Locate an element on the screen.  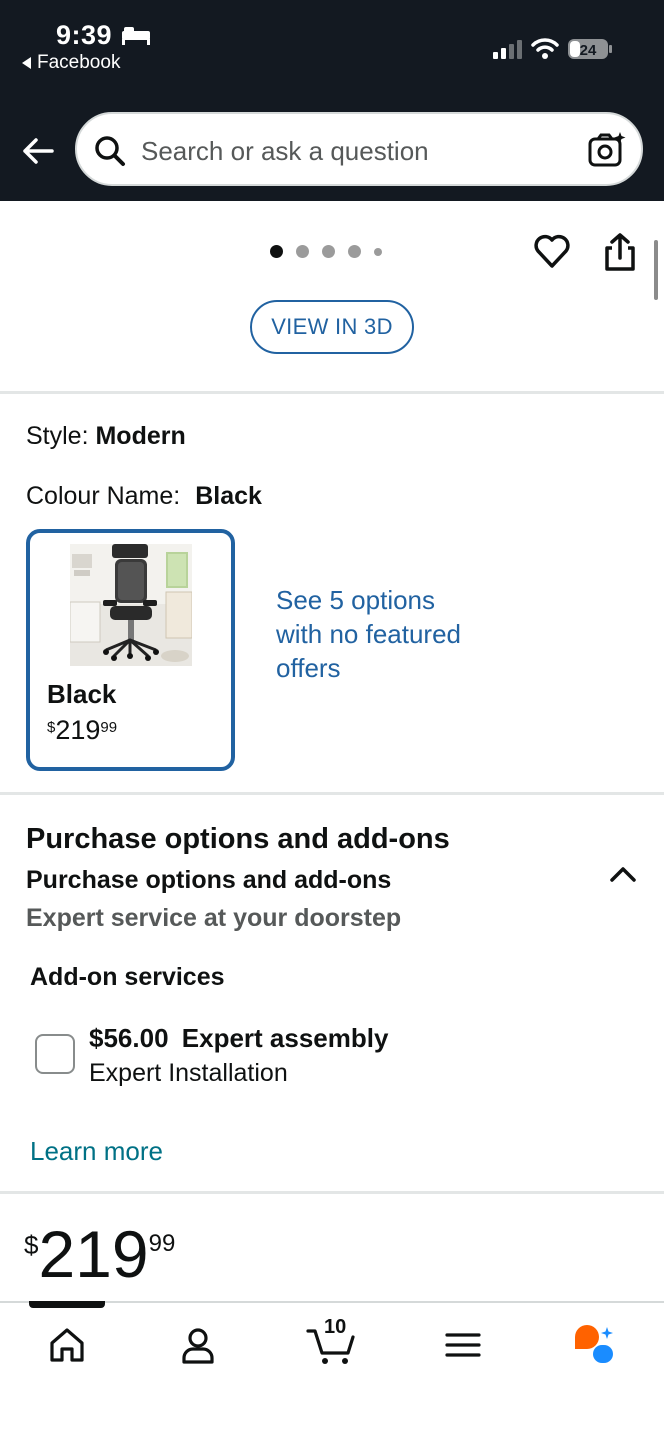
price-currency: $ is located at coordinates (31, 1245).